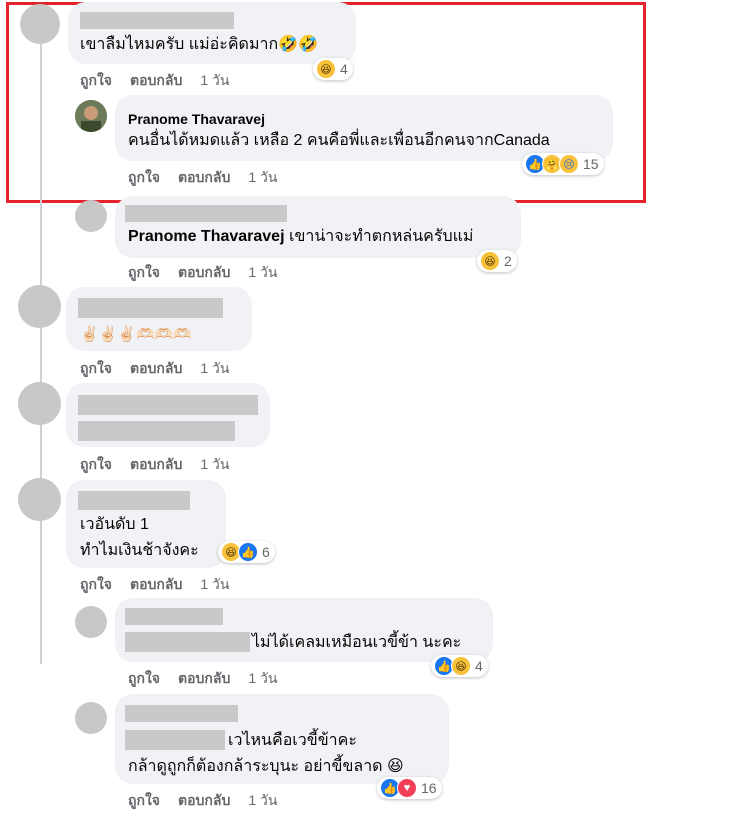 The width and height of the screenshot is (733, 821). I want to click on reaction-count: 16, so click(429, 788).